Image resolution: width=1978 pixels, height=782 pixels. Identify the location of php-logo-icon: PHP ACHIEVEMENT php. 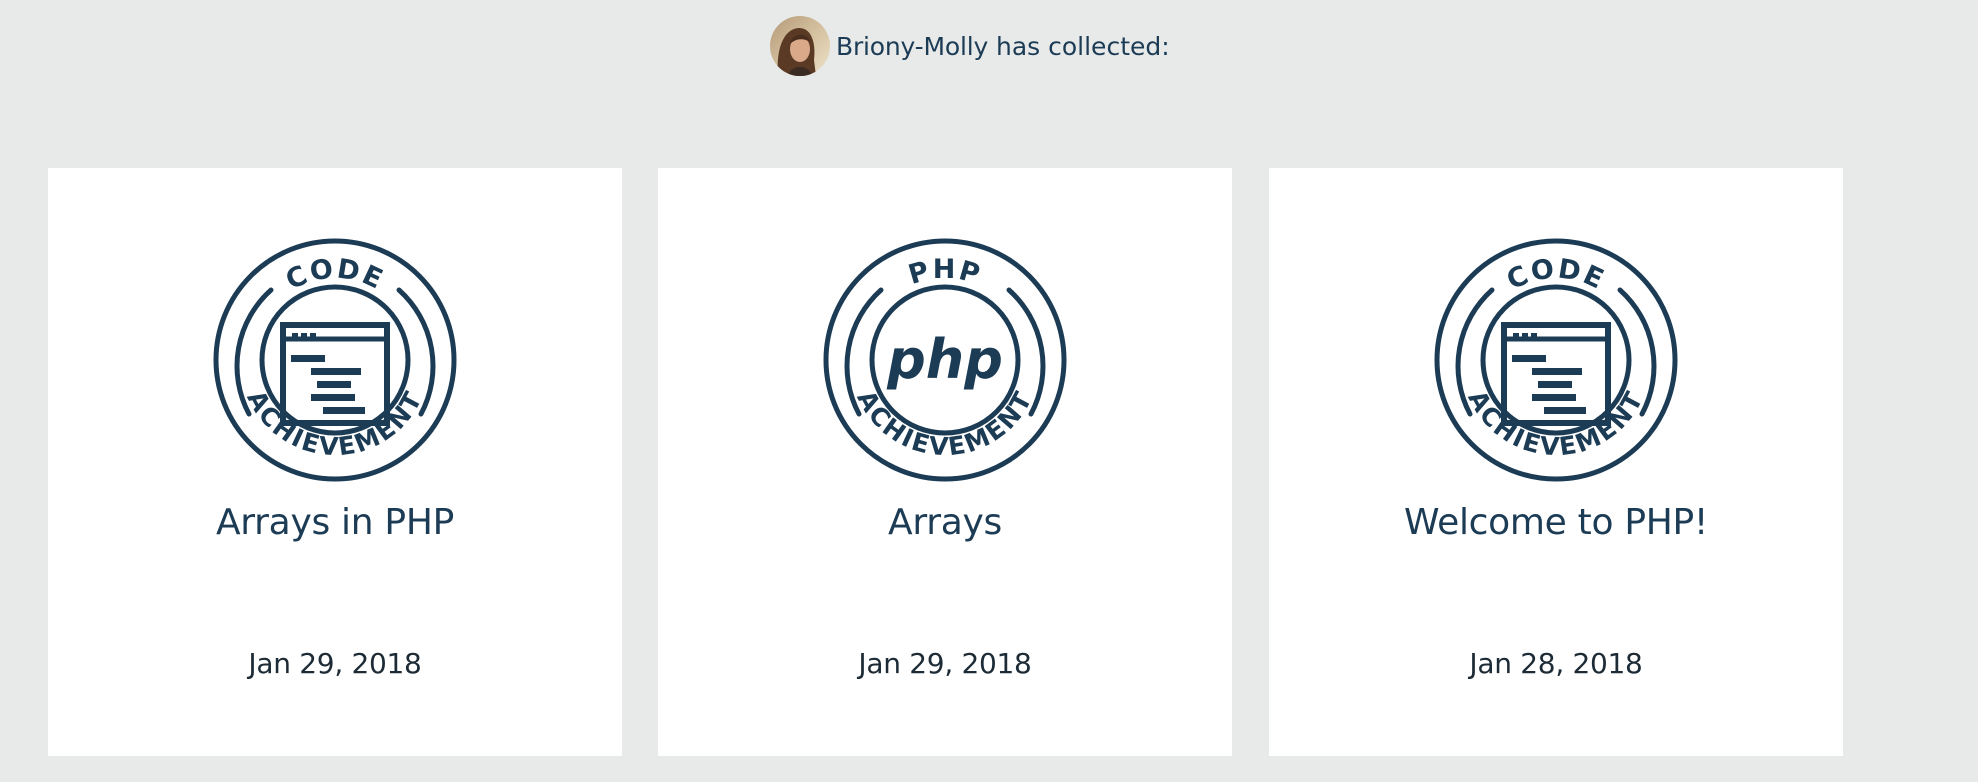
(945, 360).